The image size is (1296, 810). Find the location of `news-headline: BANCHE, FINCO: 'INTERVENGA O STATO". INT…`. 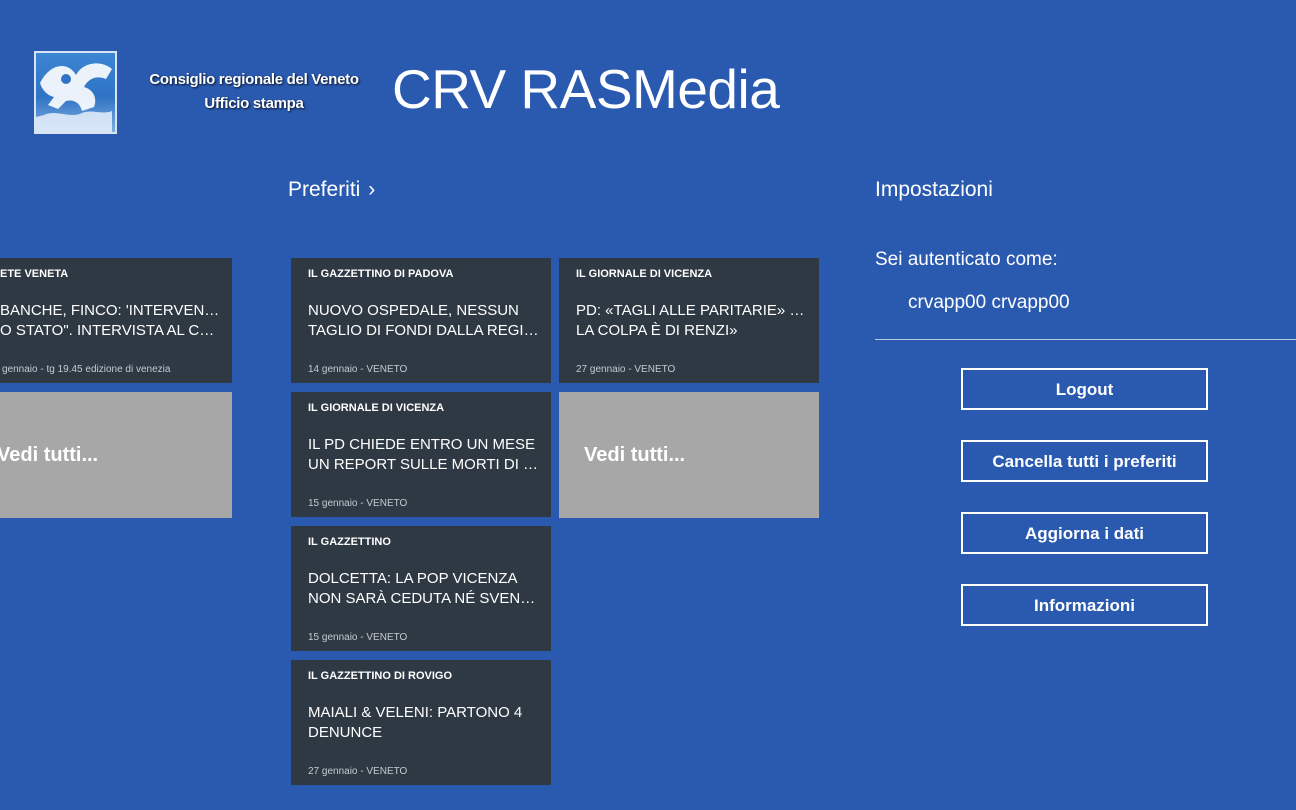

news-headline: BANCHE, FINCO: 'INTERVENGA O STATO". INT… is located at coordinates (110, 321).